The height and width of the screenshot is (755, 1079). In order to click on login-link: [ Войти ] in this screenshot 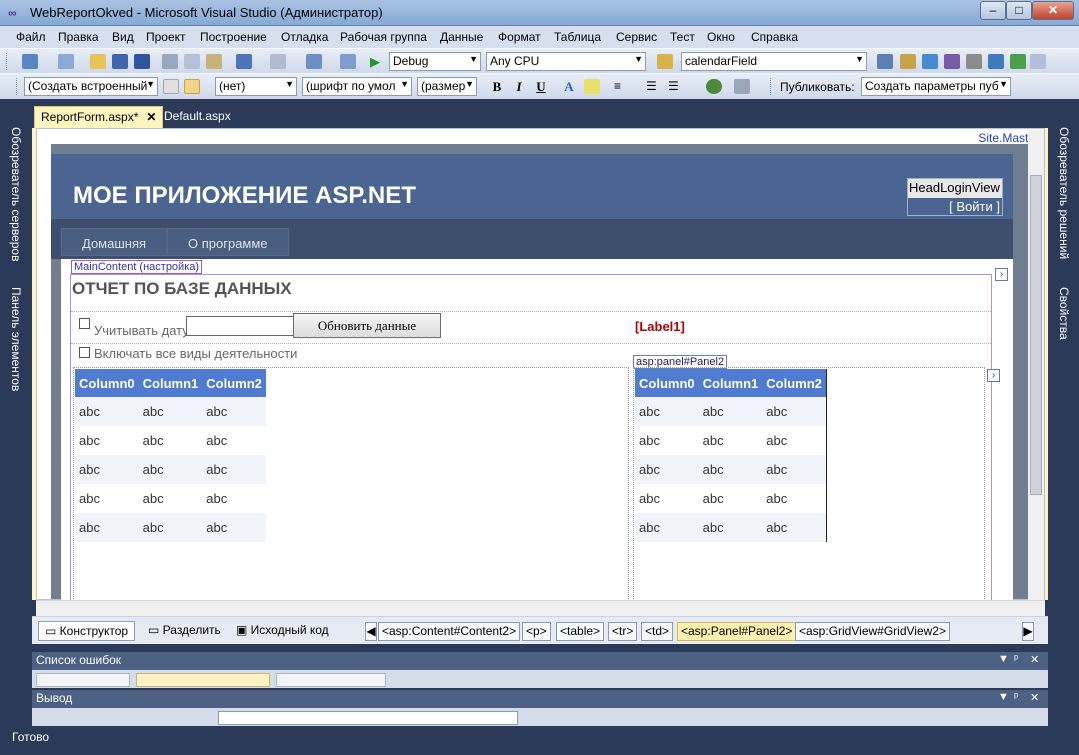, I will do `click(955, 206)`.